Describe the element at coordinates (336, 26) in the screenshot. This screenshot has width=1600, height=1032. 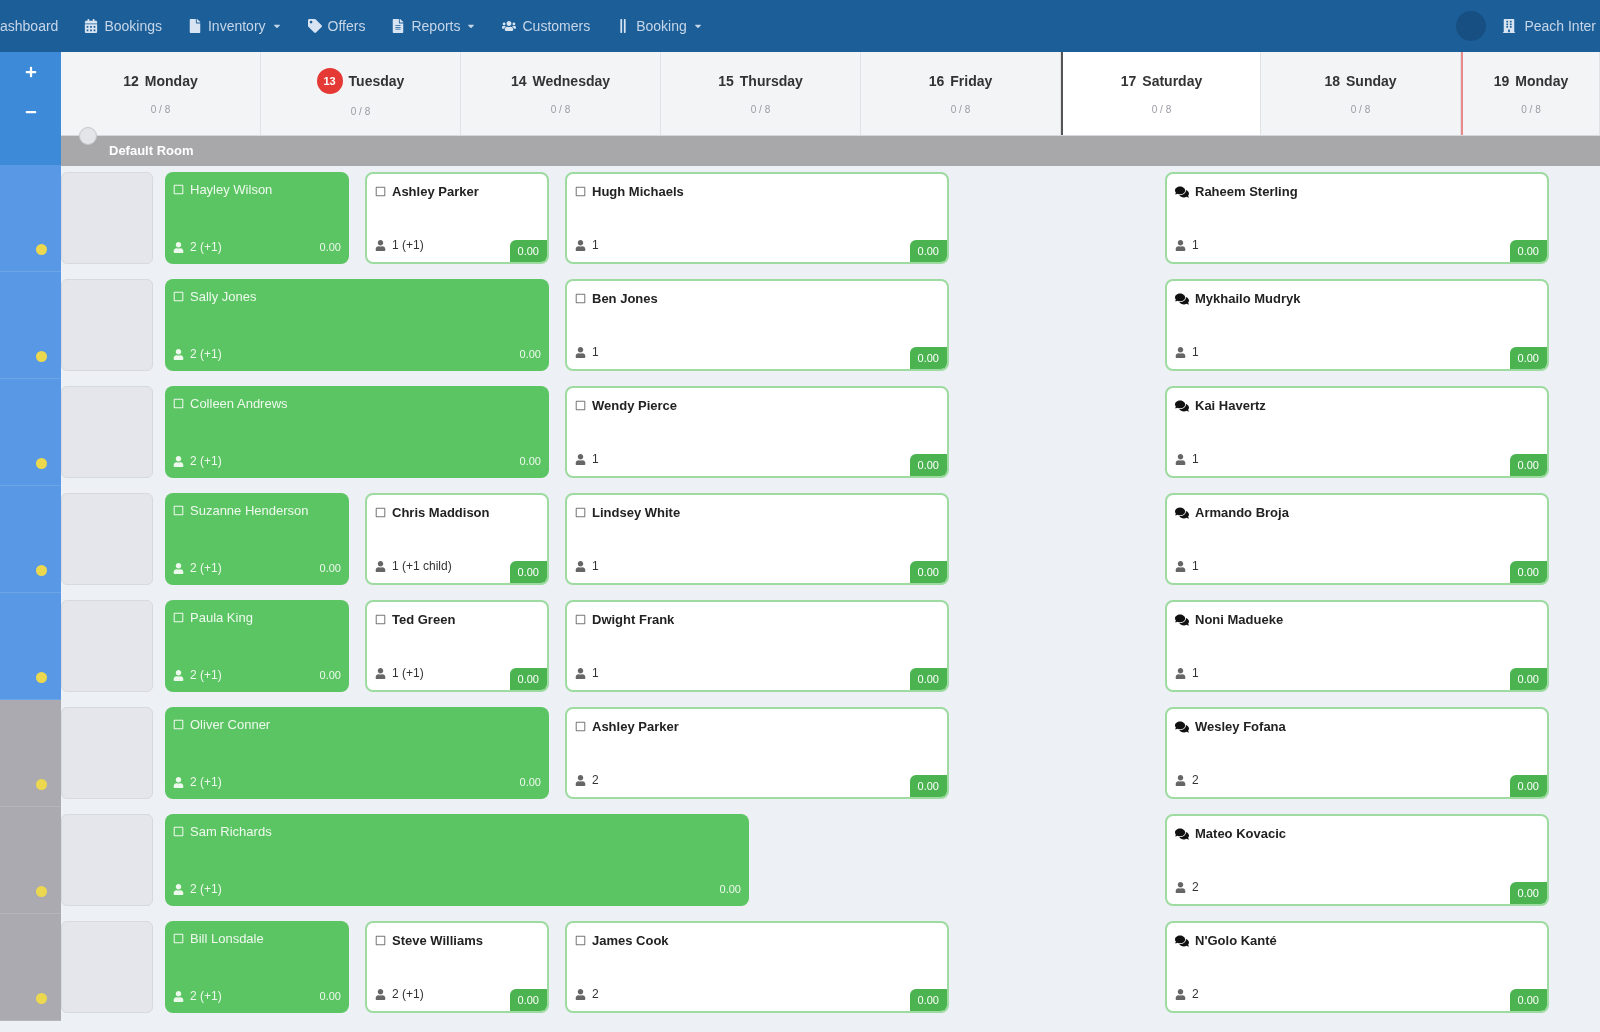
I see `nav-link: Offers` at that location.